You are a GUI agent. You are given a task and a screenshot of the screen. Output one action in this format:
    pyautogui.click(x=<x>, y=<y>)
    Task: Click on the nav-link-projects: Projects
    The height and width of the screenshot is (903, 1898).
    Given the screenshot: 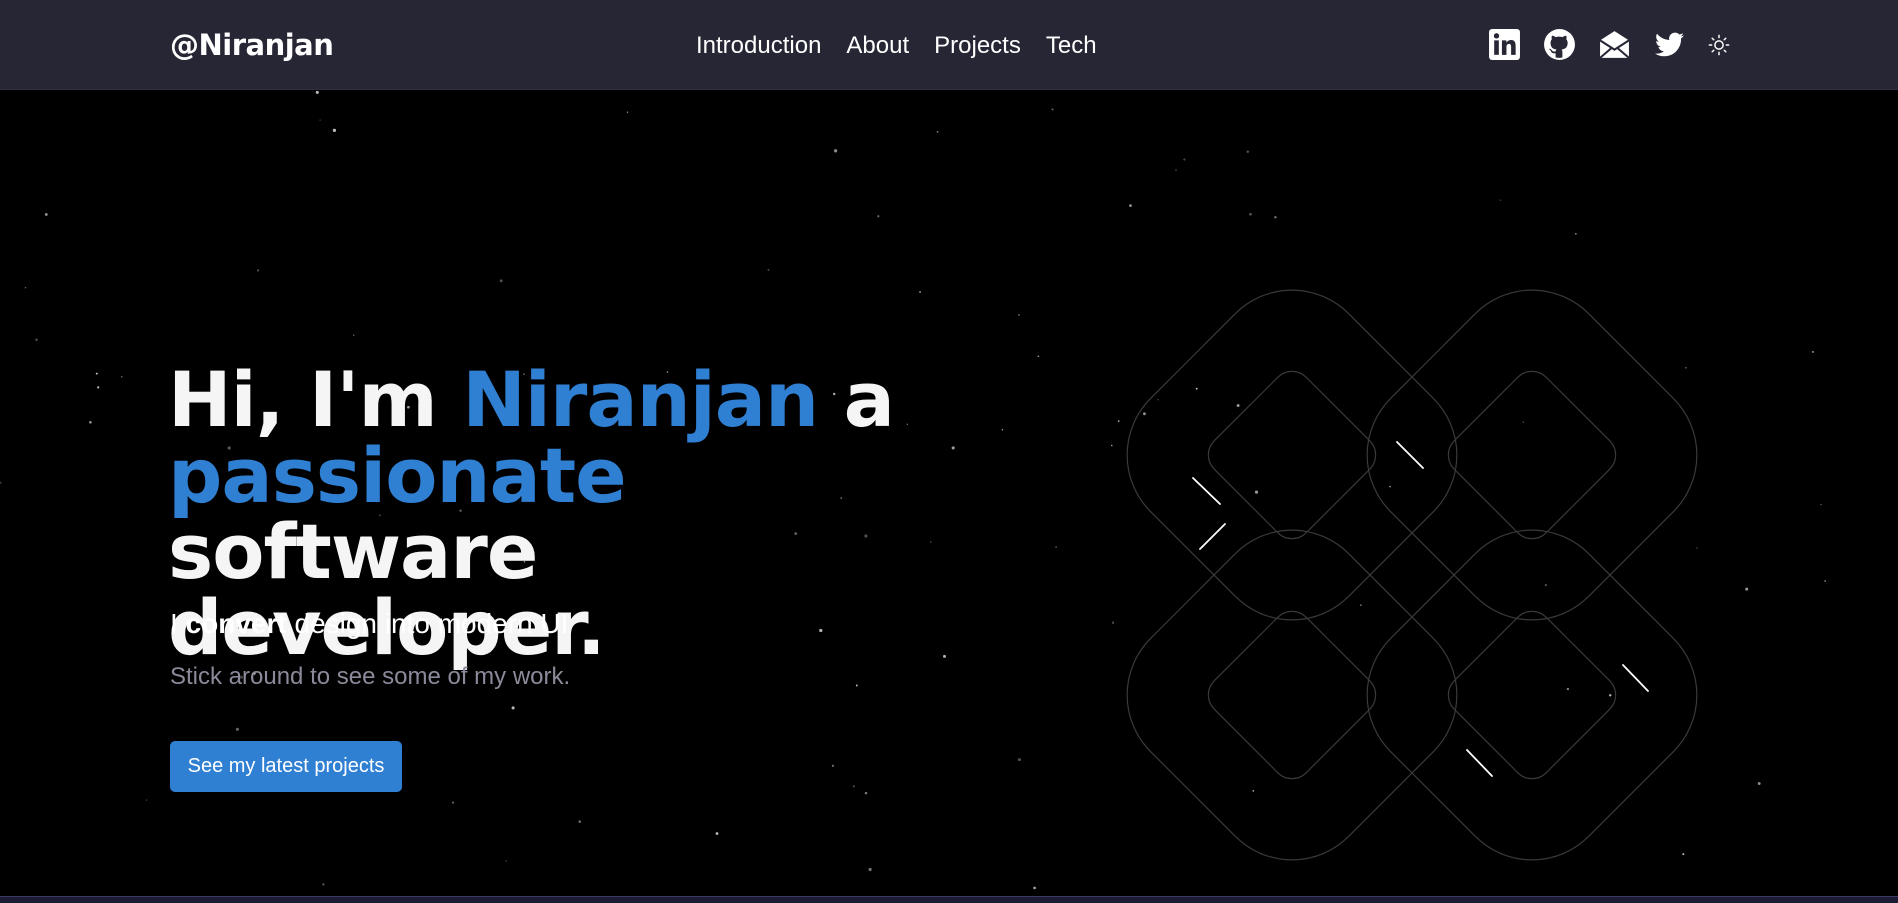 What is the action you would take?
    pyautogui.click(x=977, y=46)
    